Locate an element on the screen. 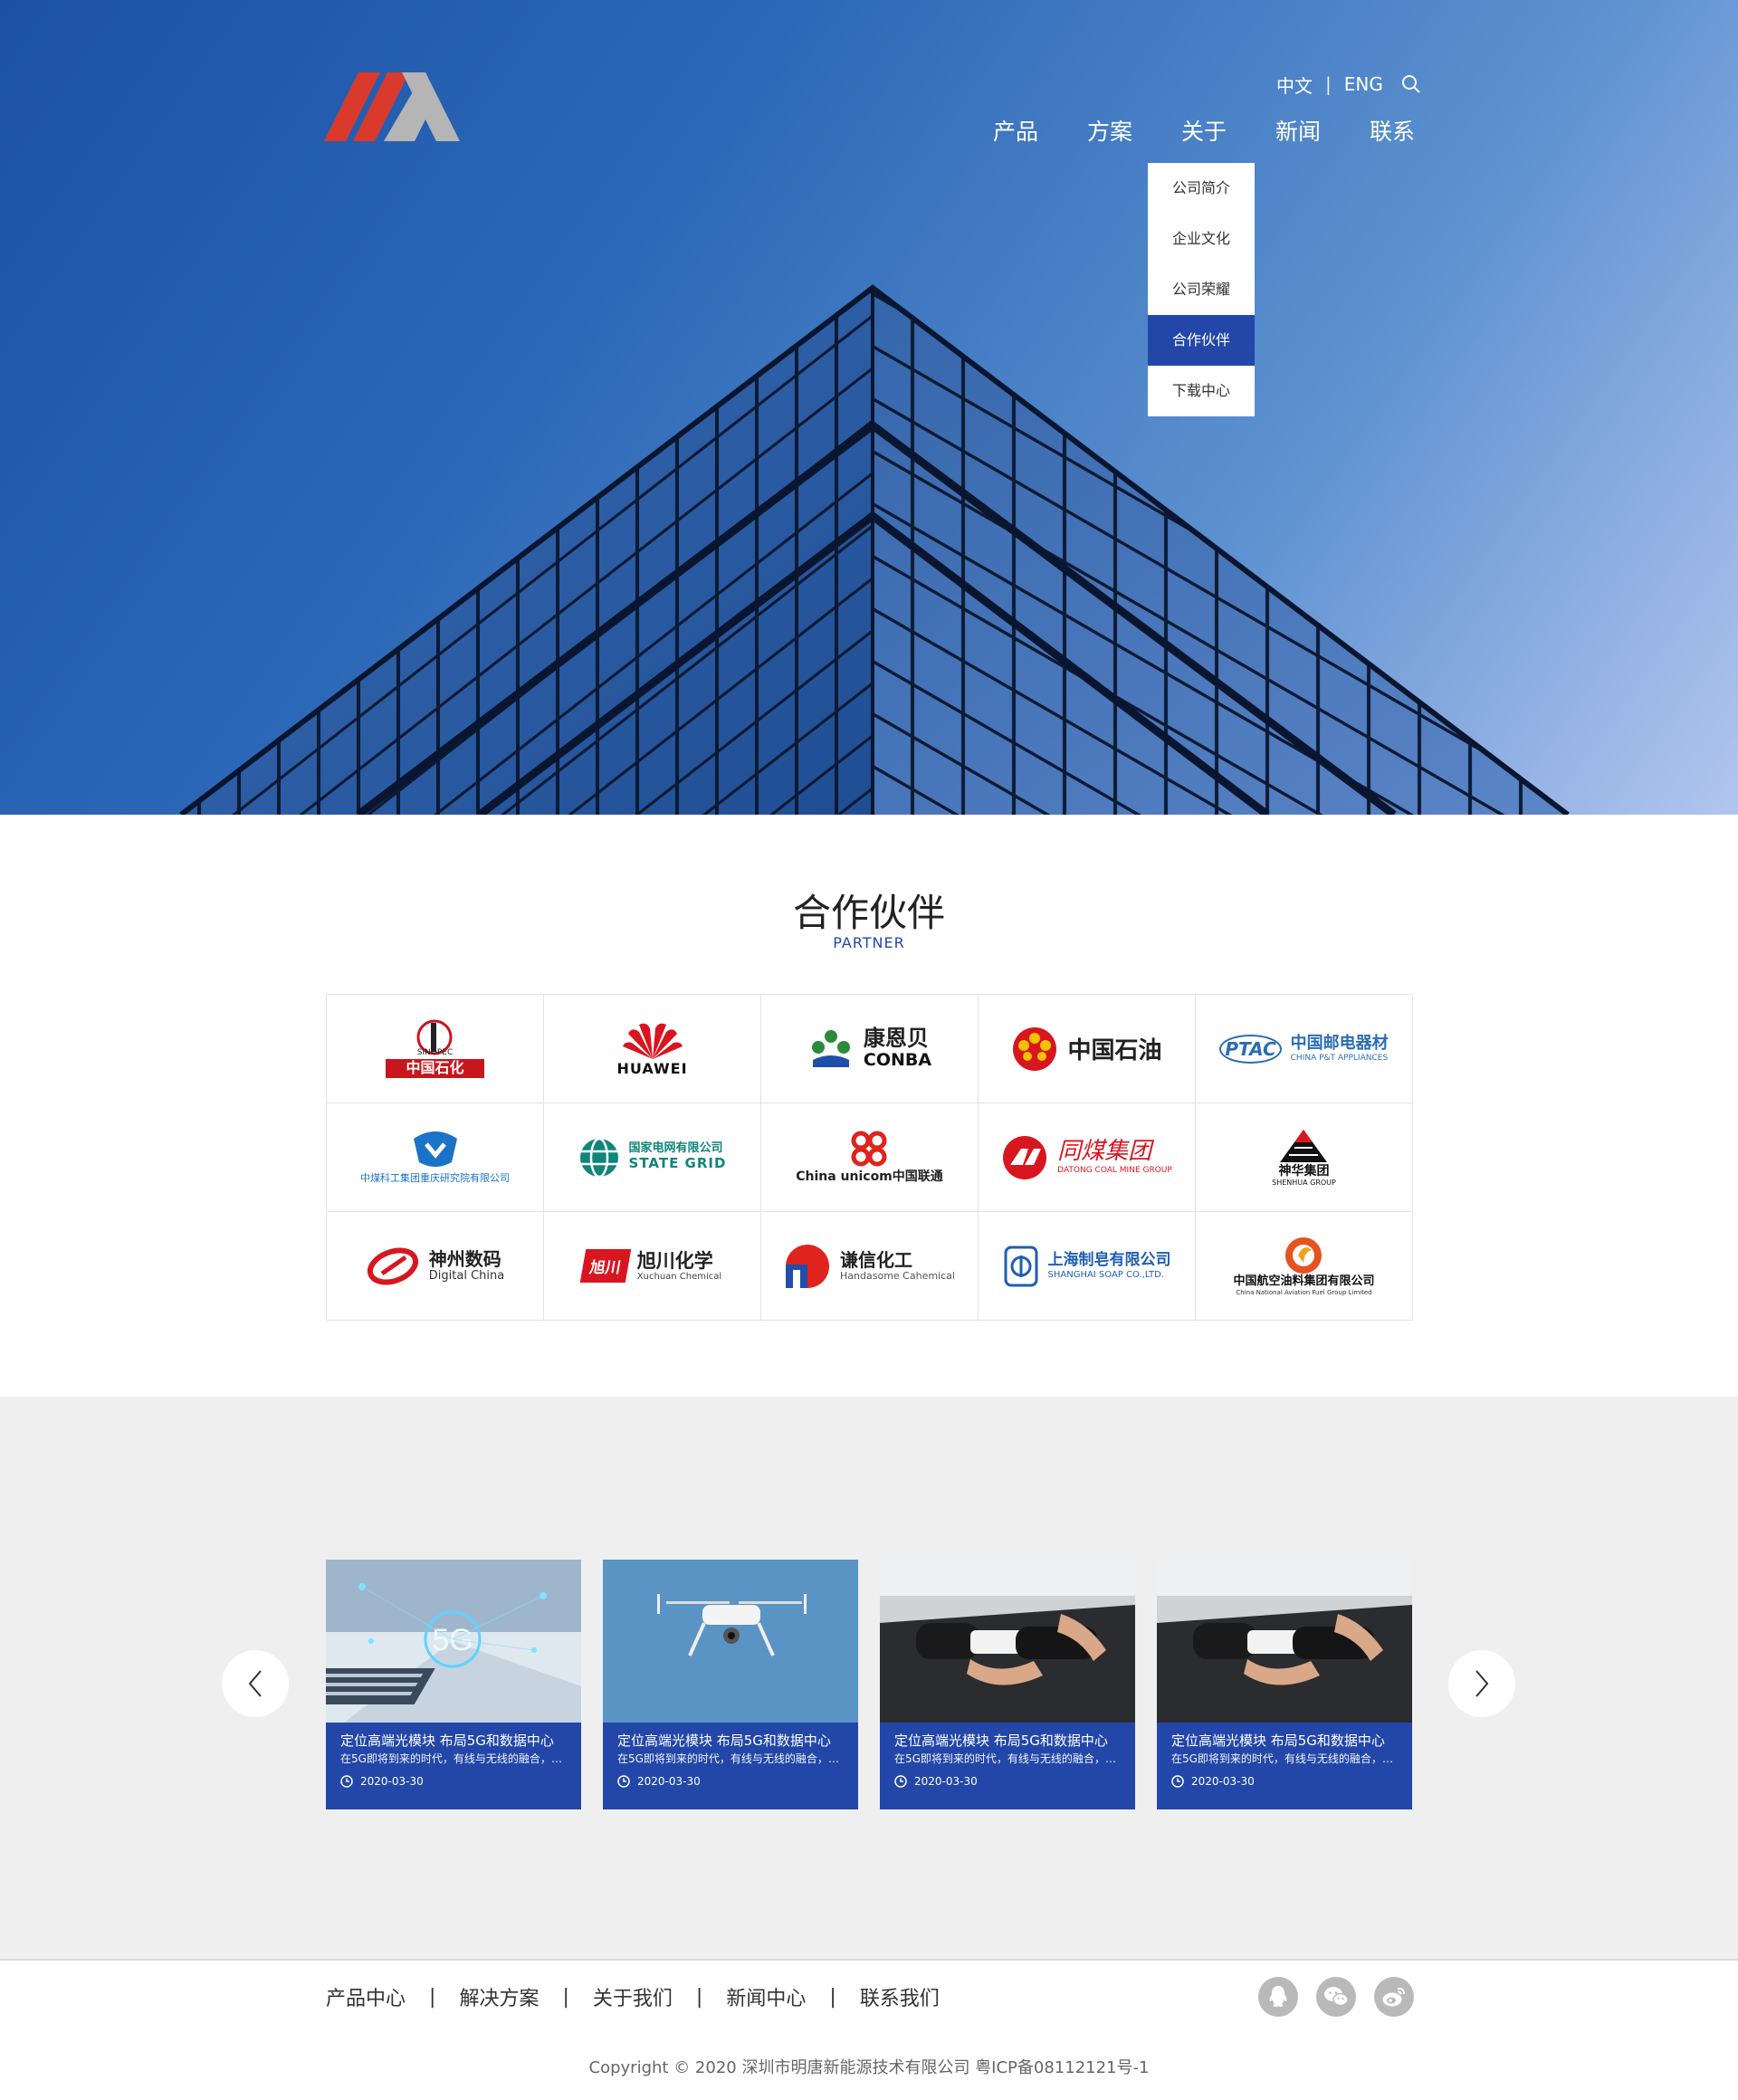 Image resolution: width=1738 pixels, height=2100 pixels. wechat-icon is located at coordinates (1336, 1997).